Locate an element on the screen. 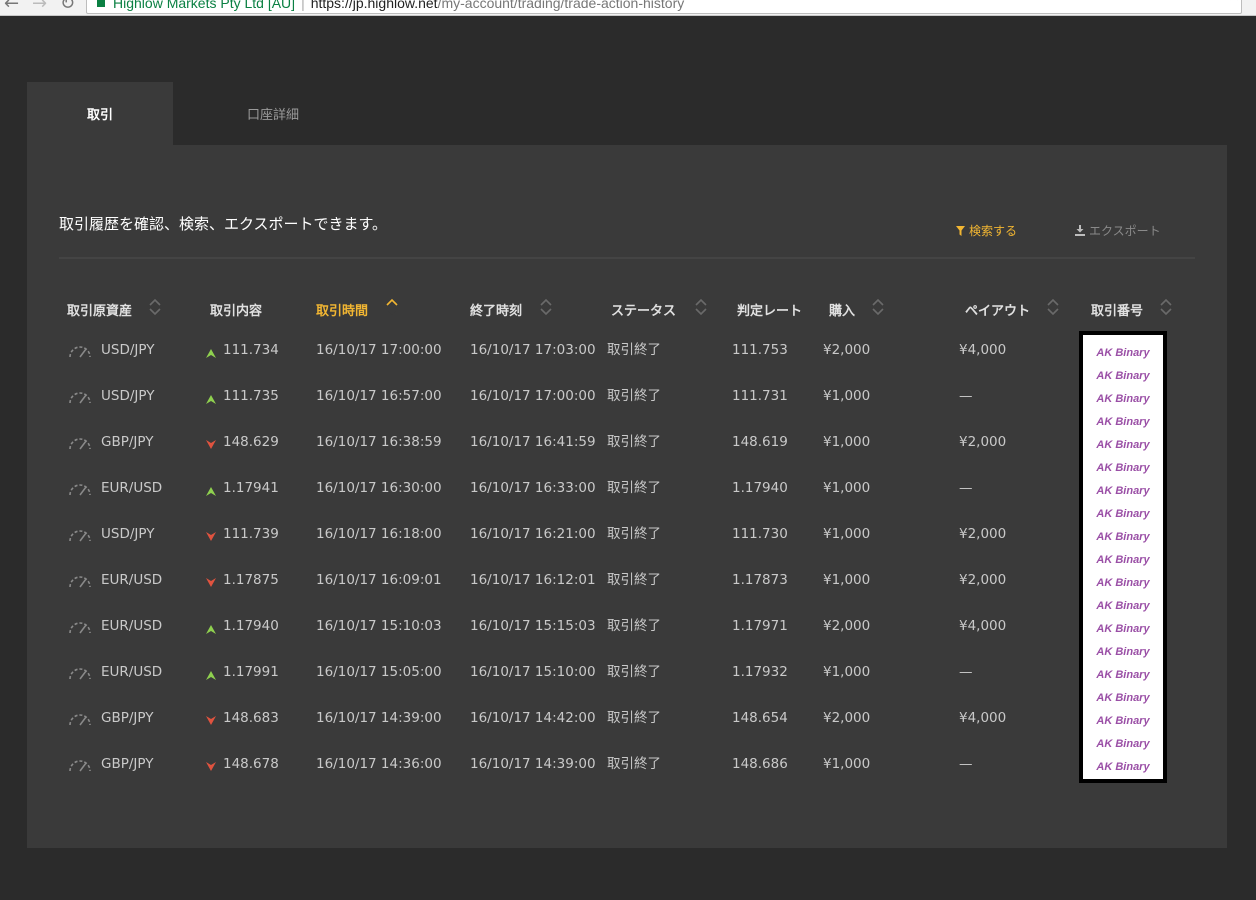  col-trade-time-header: 取引時間 is located at coordinates (342, 309).